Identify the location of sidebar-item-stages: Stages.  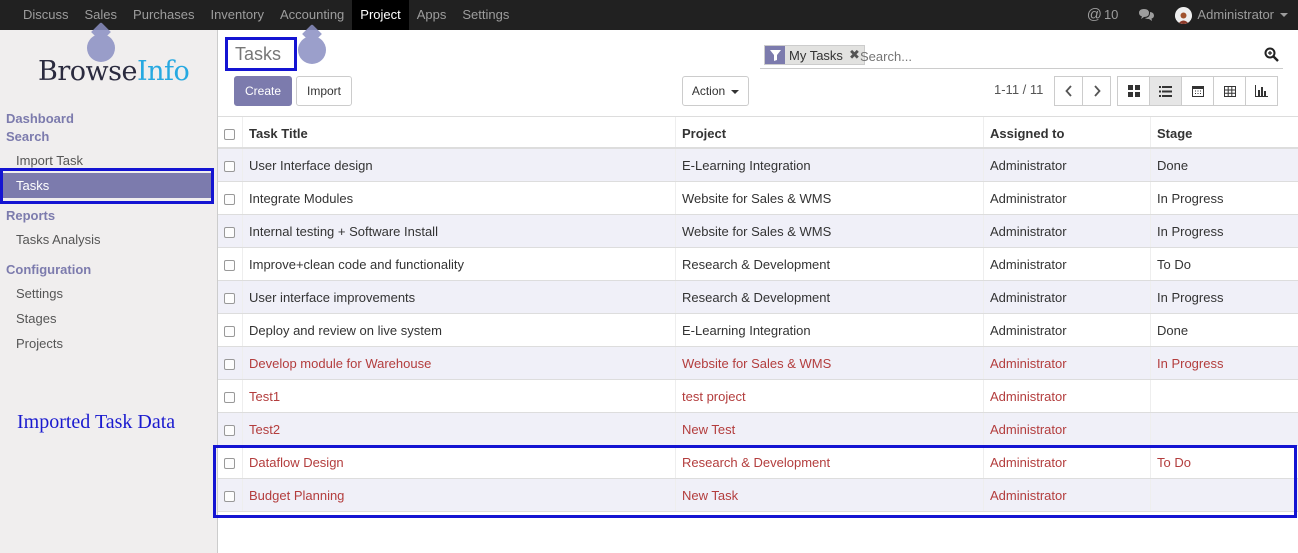
(107, 318).